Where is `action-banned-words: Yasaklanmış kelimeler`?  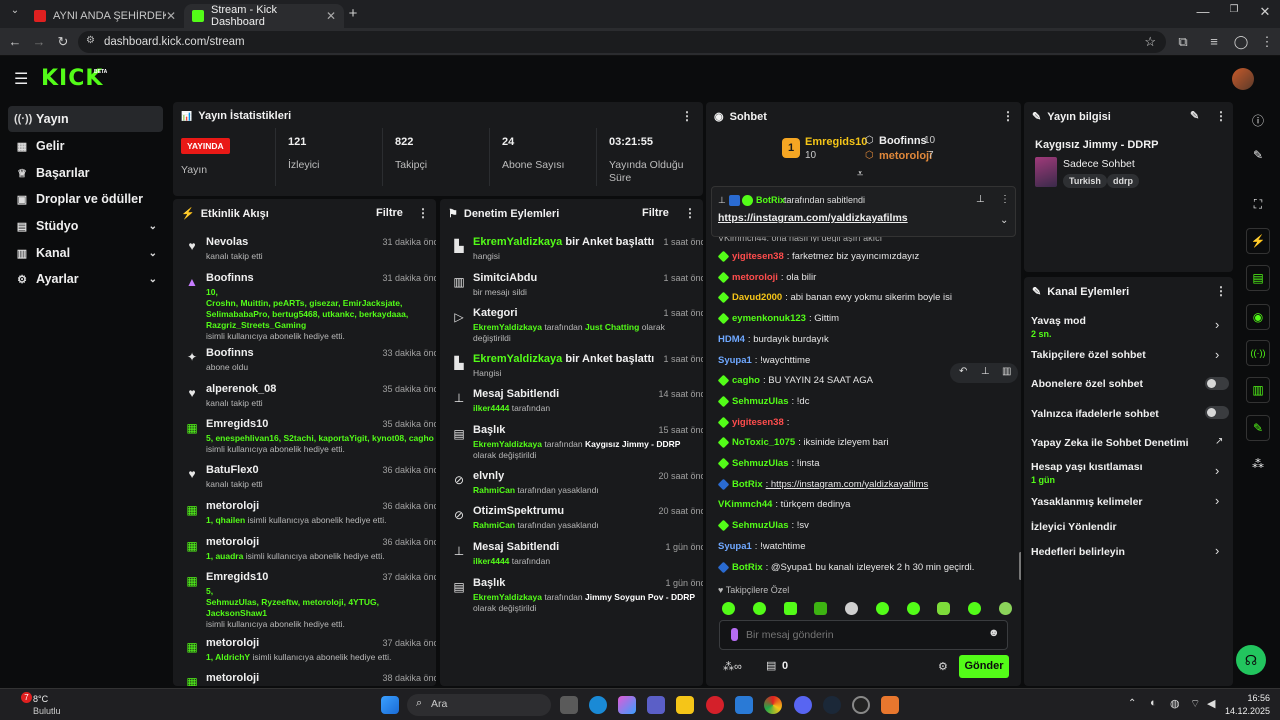 action-banned-words: Yasaklanmış kelimeler is located at coordinates (1087, 502).